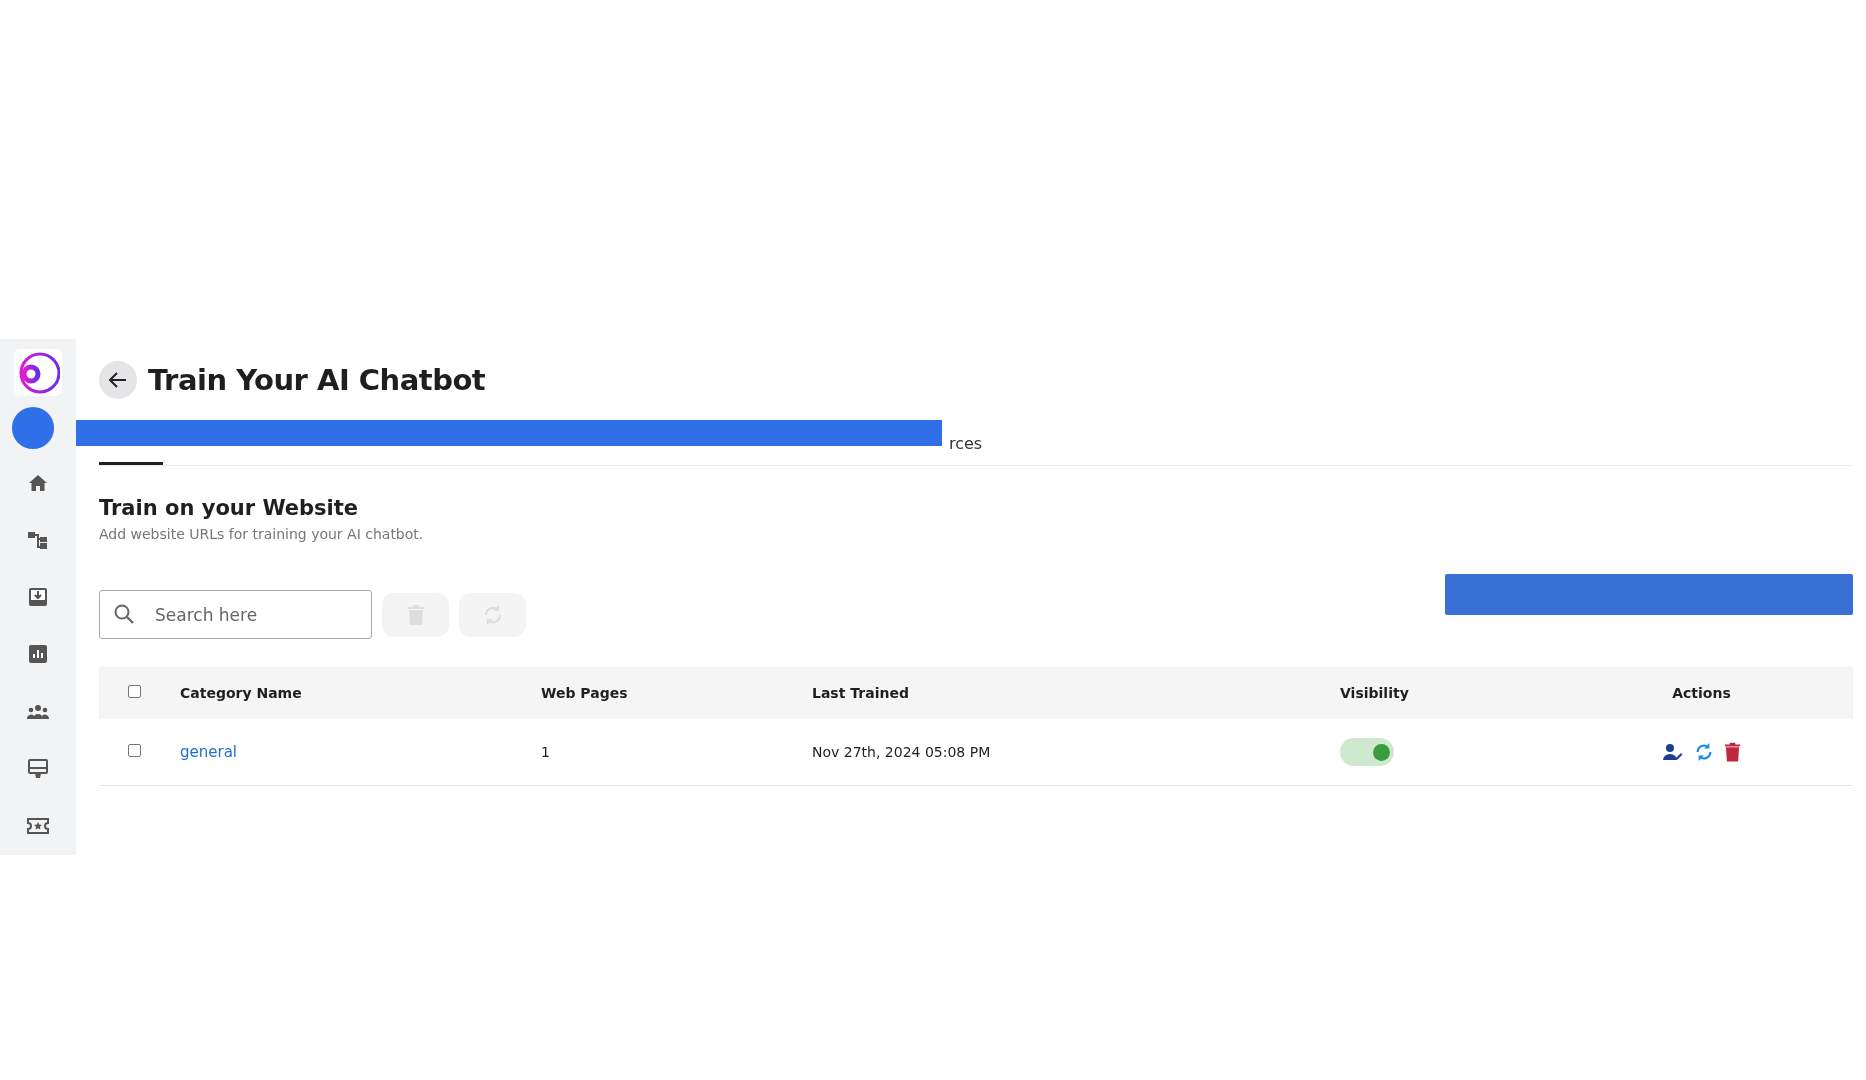 The height and width of the screenshot is (1080, 1866). What do you see at coordinates (38, 769) in the screenshot?
I see `monitor-icon` at bounding box center [38, 769].